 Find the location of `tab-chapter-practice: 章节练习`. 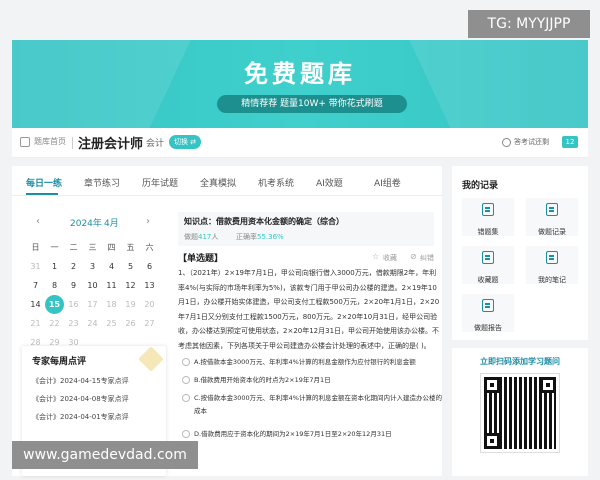

tab-chapter-practice: 章节练习 is located at coordinates (102, 182).